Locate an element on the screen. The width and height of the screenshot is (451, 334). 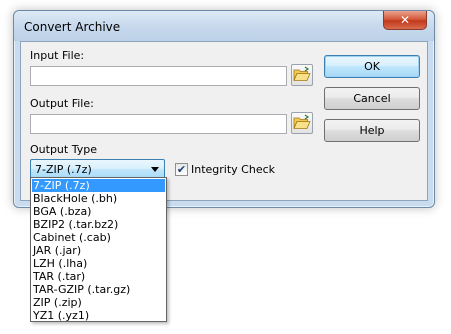
list-item: TAR-GZIP (.tar.gz) is located at coordinates (98, 289).